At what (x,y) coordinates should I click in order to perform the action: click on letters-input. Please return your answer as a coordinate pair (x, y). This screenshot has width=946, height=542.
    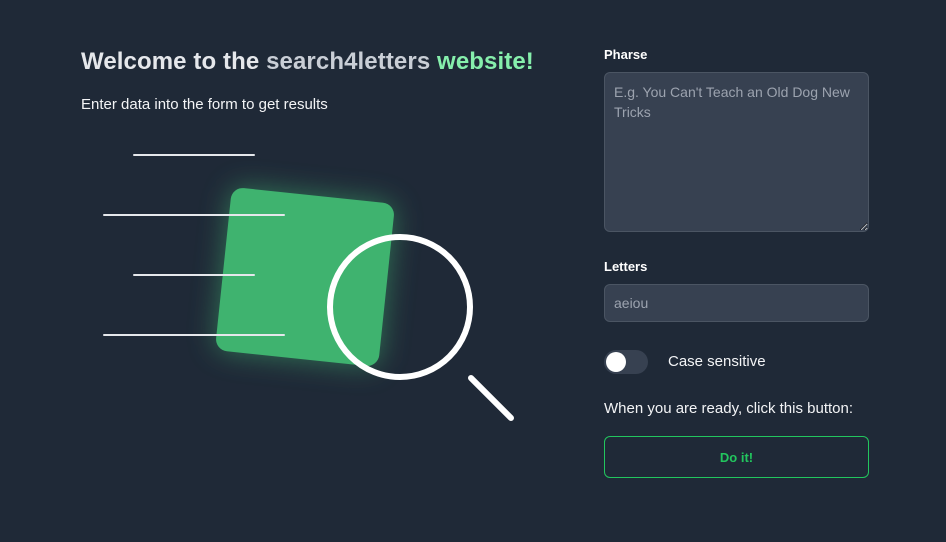
    Looking at the image, I should click on (736, 303).